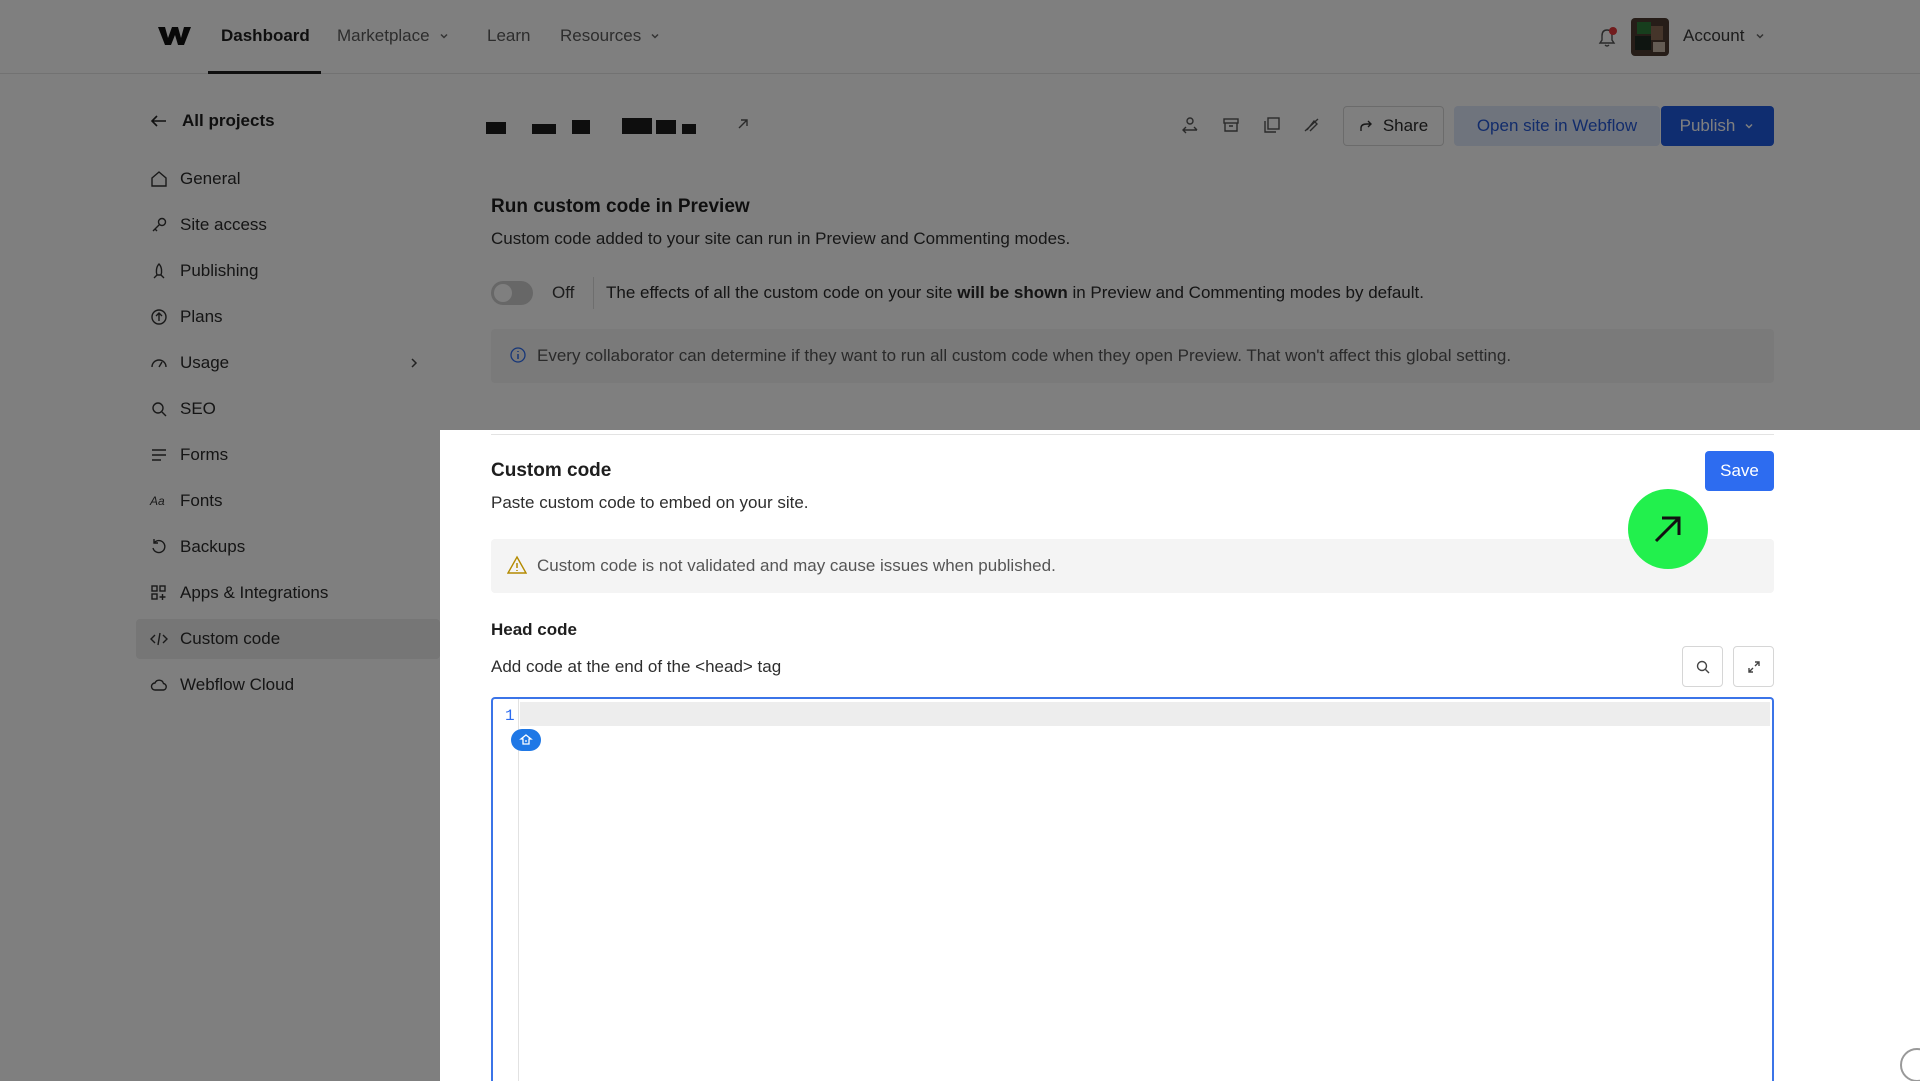  I want to click on preview-section-title: Run custom code in Preview, so click(620, 206).